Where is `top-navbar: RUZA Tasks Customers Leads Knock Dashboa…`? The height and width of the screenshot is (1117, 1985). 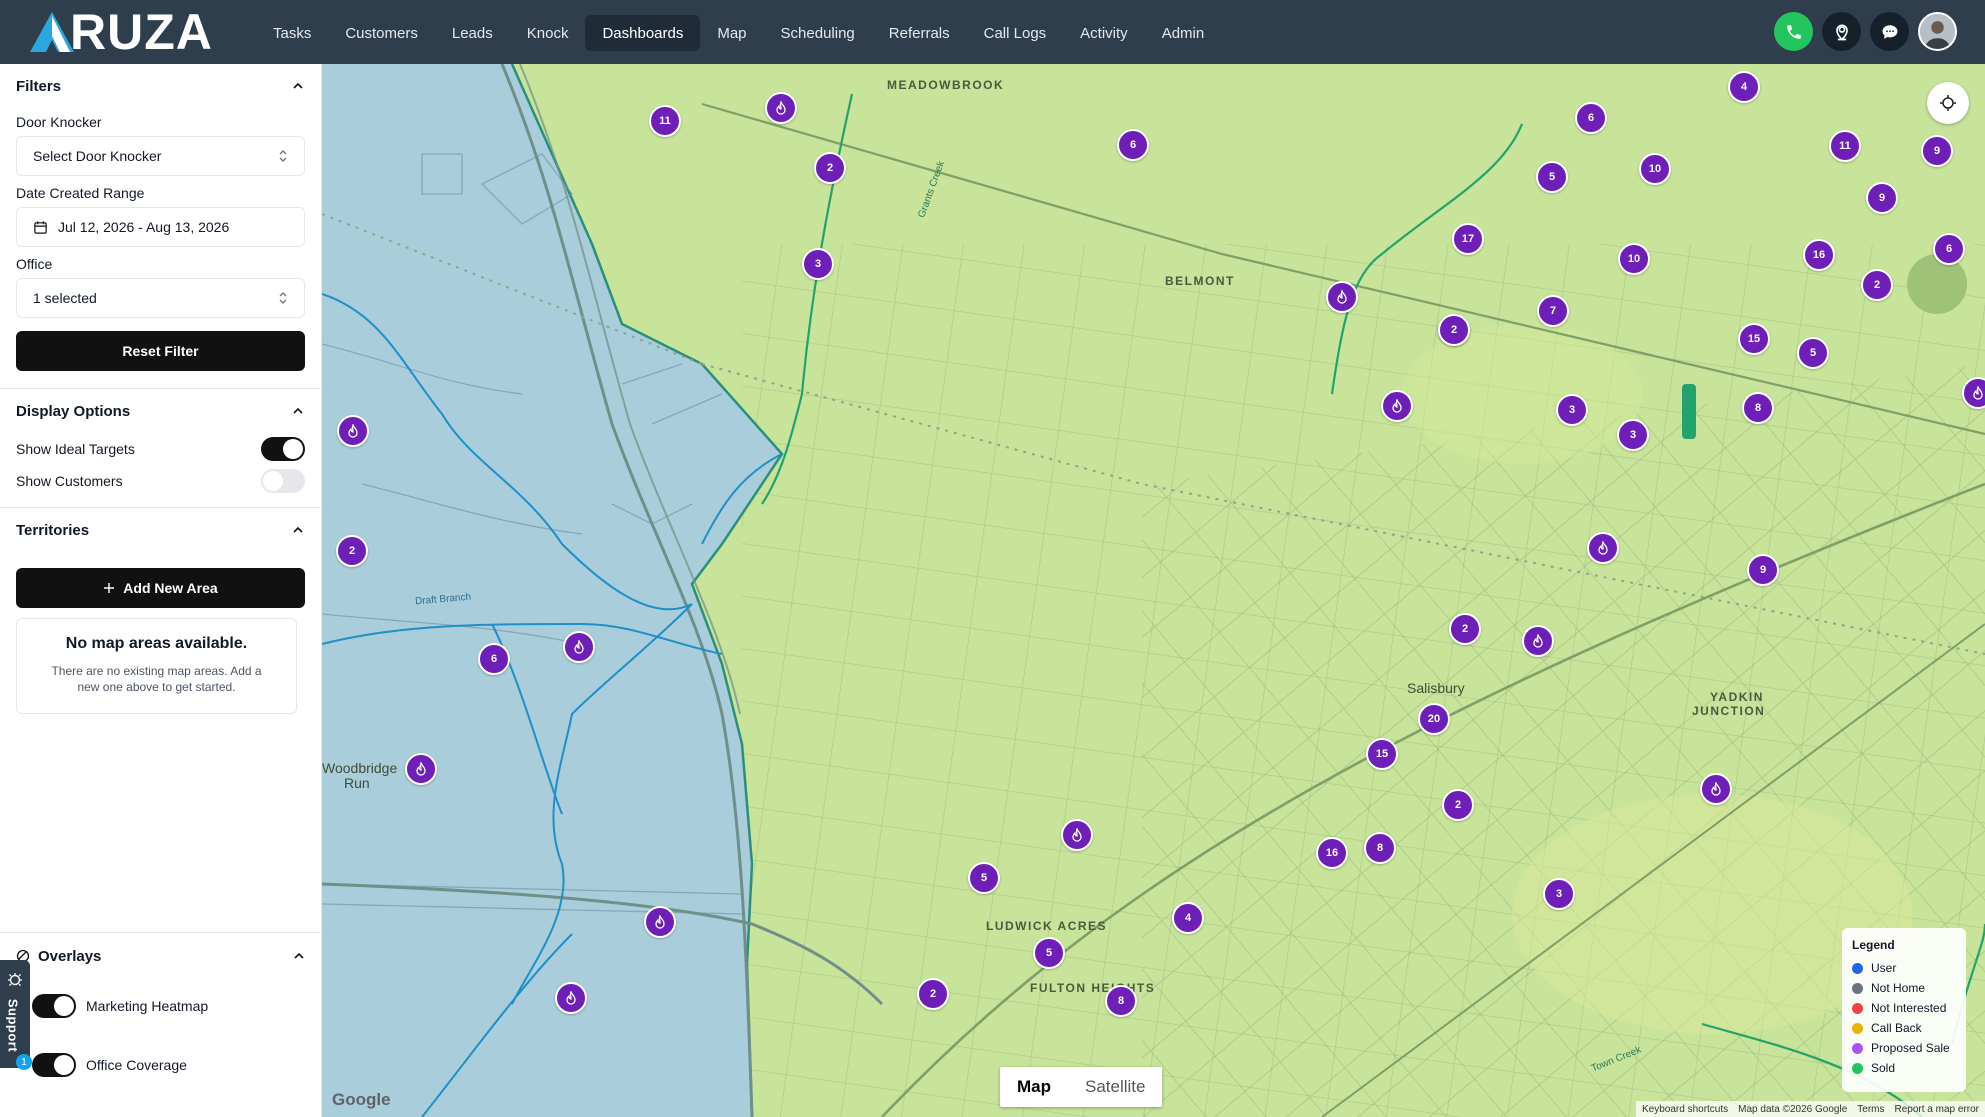 top-navbar: RUZA Tasks Customers Leads Knock Dashboa… is located at coordinates (992, 32).